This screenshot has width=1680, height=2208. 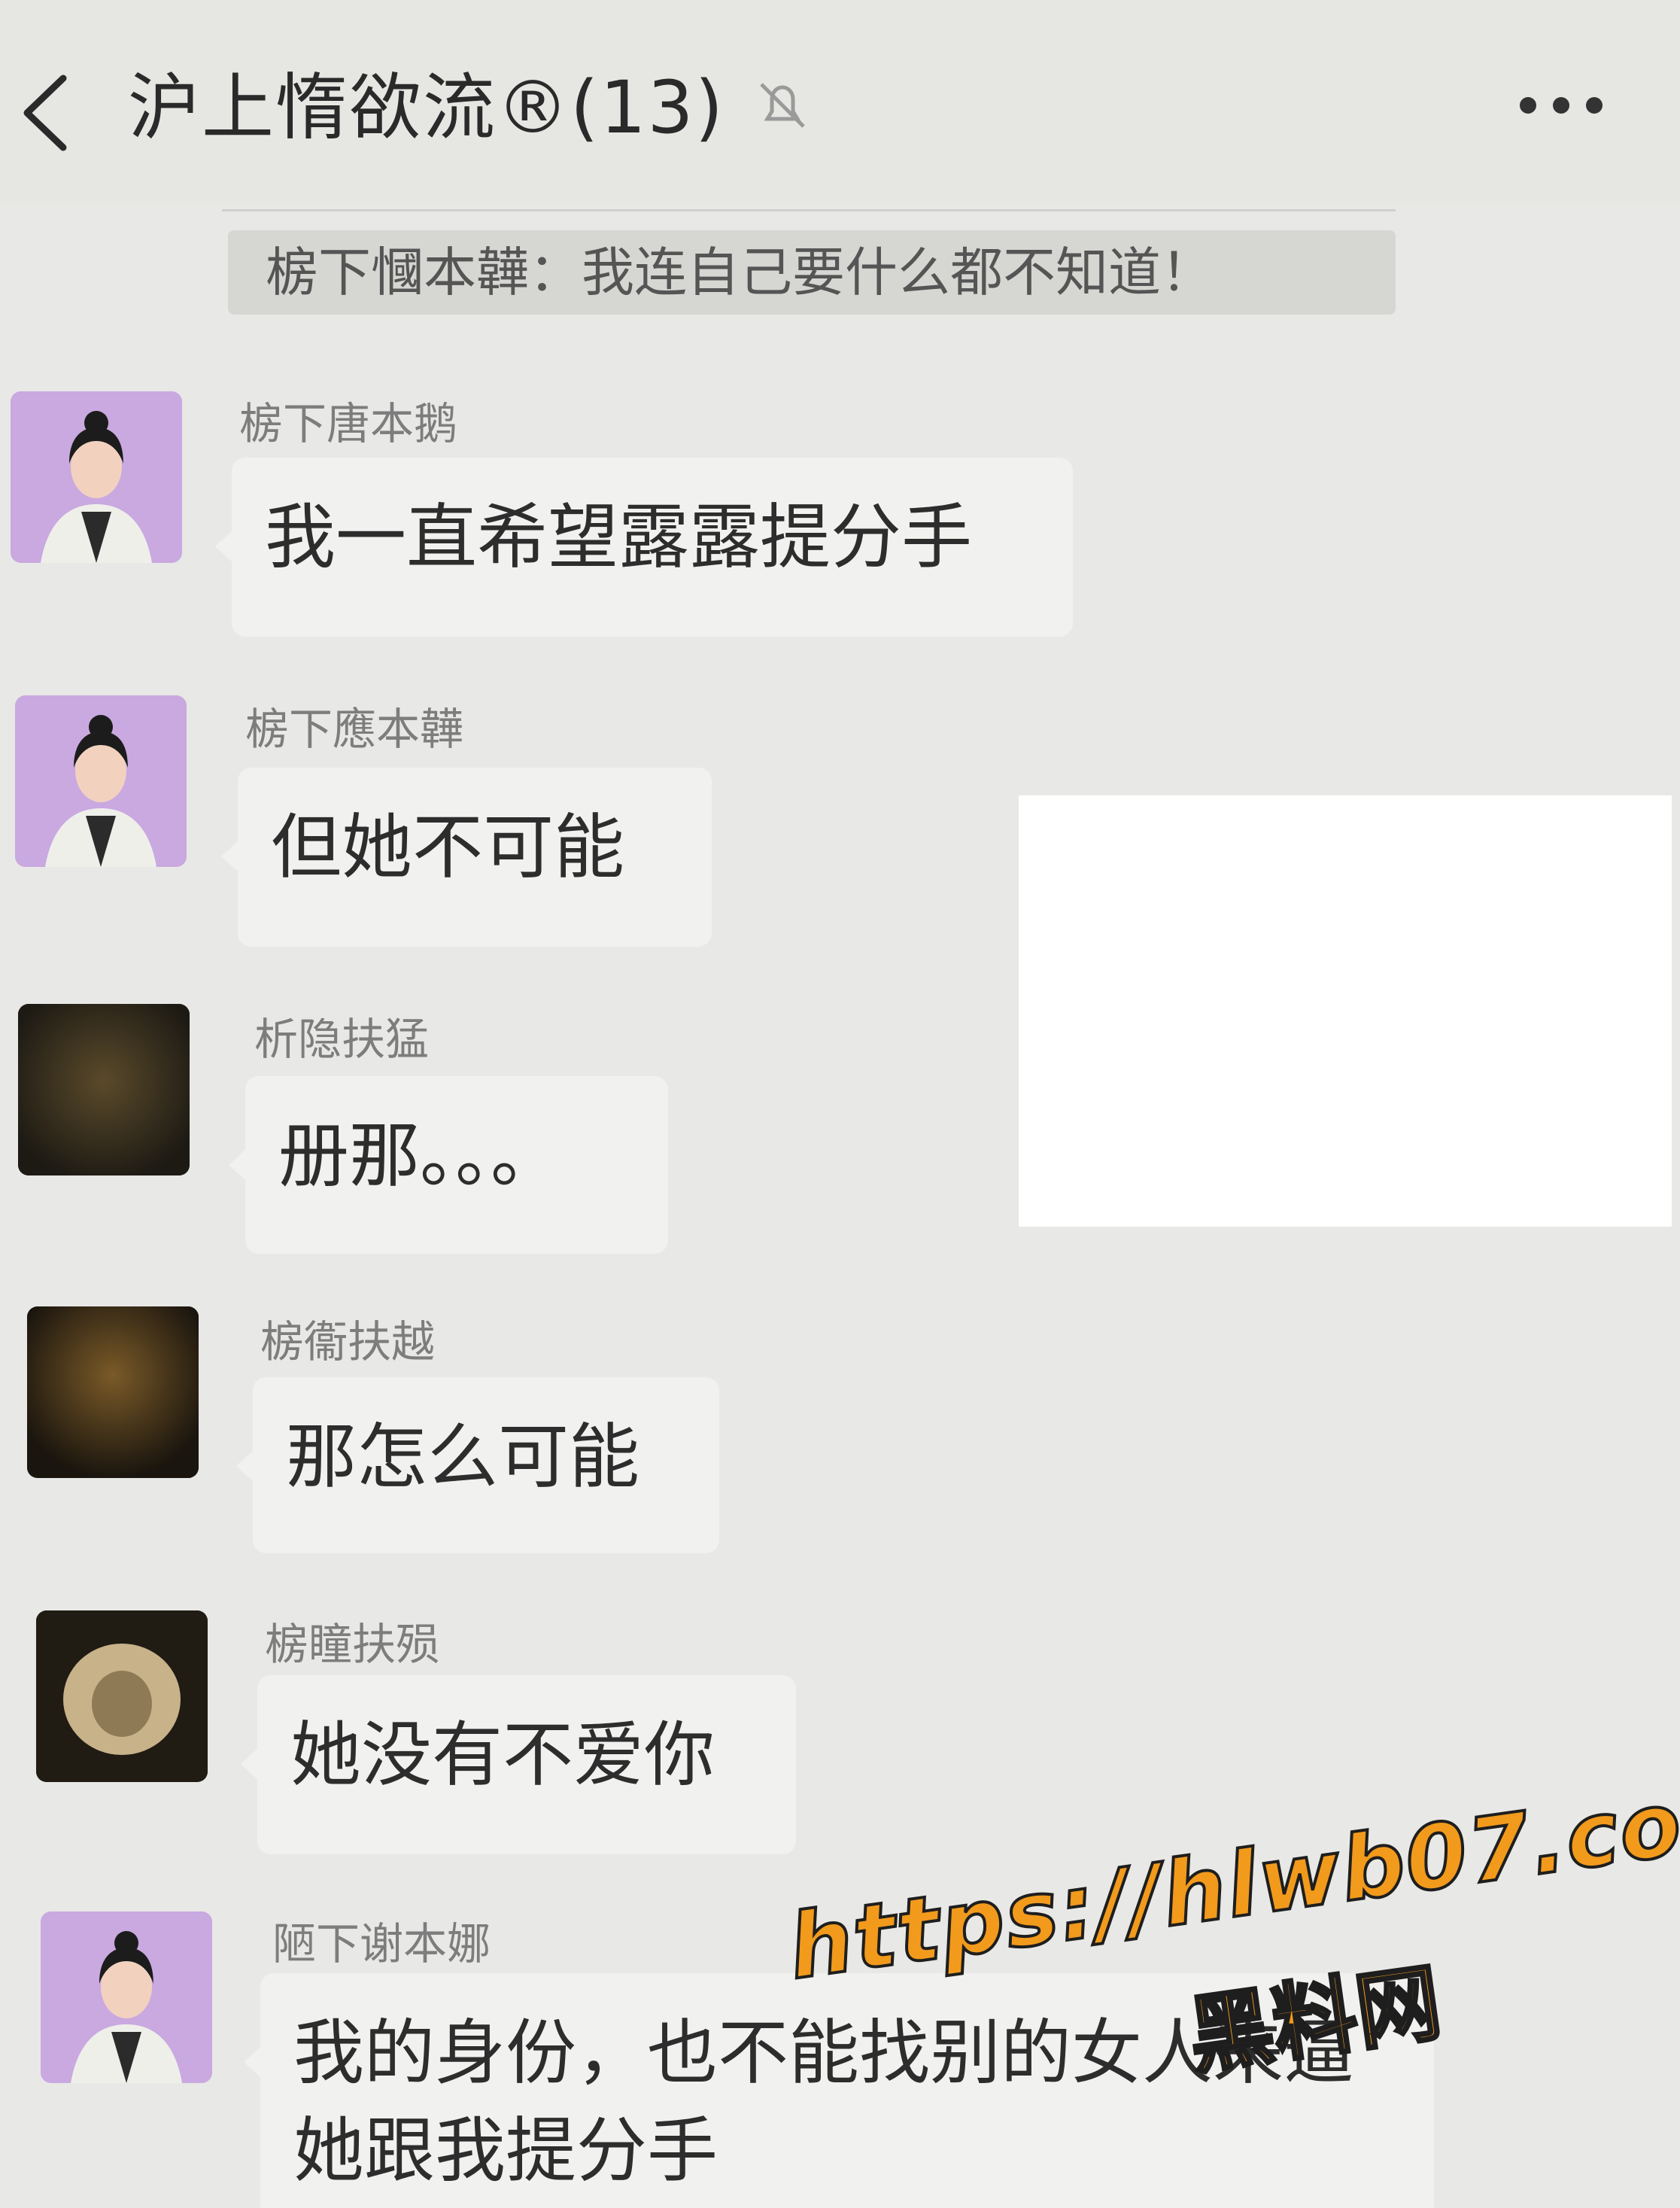 What do you see at coordinates (644, 547) in the screenshot?
I see `message-bubble: 我一直希望露露提分手` at bounding box center [644, 547].